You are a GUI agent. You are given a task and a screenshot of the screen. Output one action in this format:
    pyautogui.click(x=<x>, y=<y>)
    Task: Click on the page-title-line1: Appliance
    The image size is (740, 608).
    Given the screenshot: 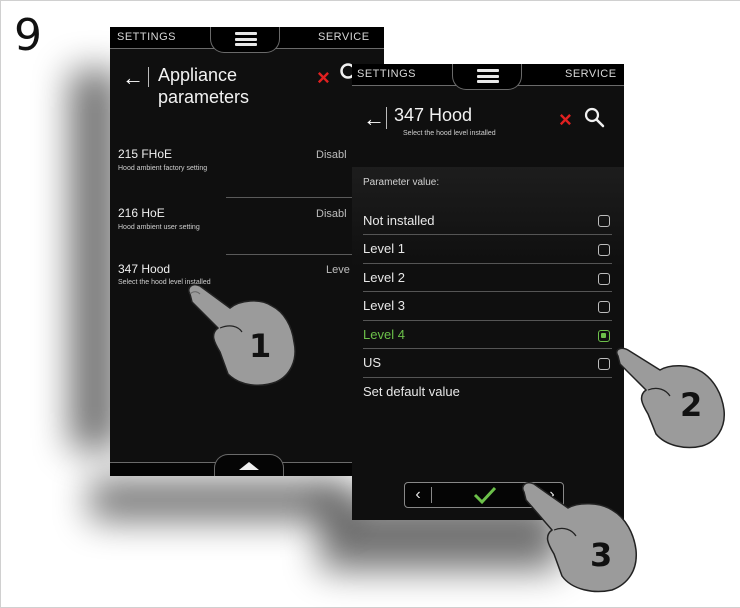 What is the action you would take?
    pyautogui.click(x=198, y=75)
    